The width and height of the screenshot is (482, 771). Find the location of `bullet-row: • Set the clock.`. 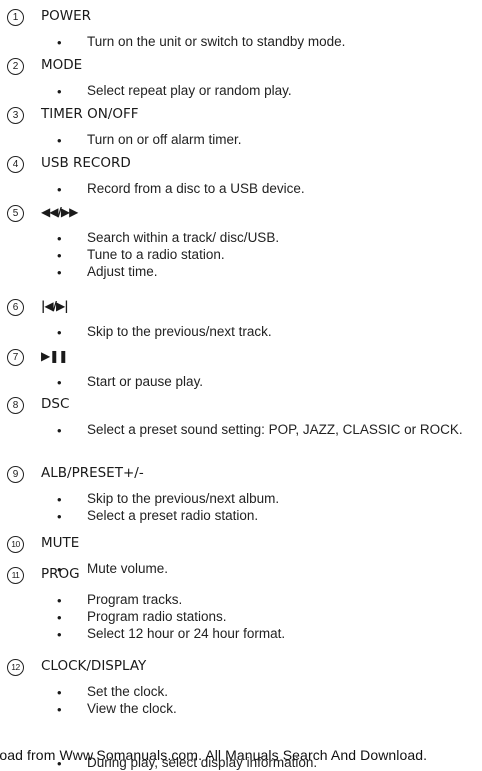

bullet-row: • Set the clock. is located at coordinates (241, 692).